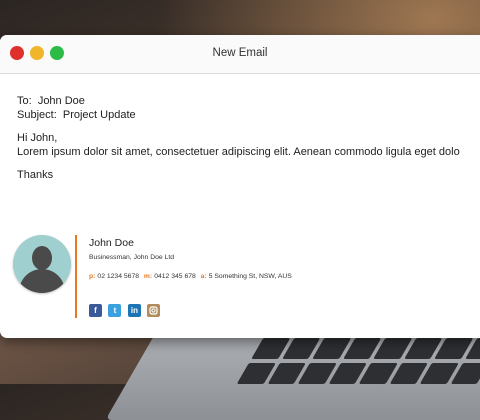 Image resolution: width=480 pixels, height=420 pixels. What do you see at coordinates (134, 310) in the screenshot?
I see `linkedin-icon: in` at bounding box center [134, 310].